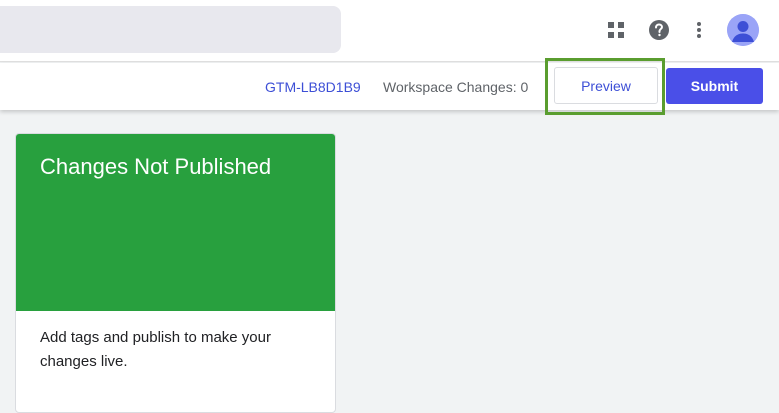  What do you see at coordinates (699, 30) in the screenshot?
I see `more-vert-icon` at bounding box center [699, 30].